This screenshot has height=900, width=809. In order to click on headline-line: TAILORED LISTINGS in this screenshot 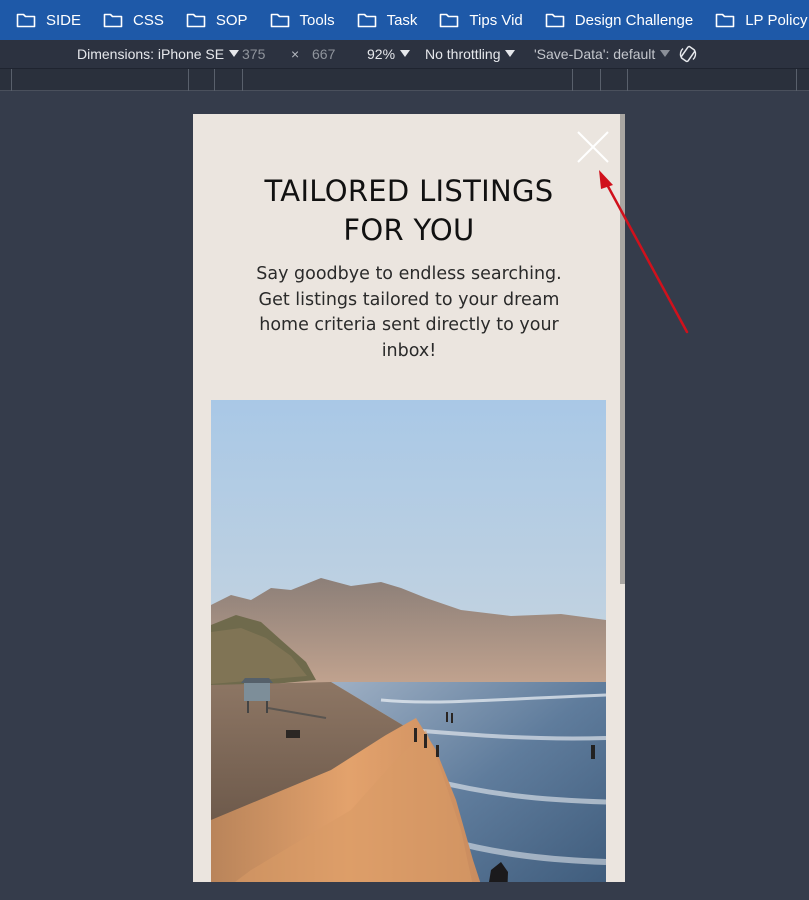, I will do `click(409, 191)`.